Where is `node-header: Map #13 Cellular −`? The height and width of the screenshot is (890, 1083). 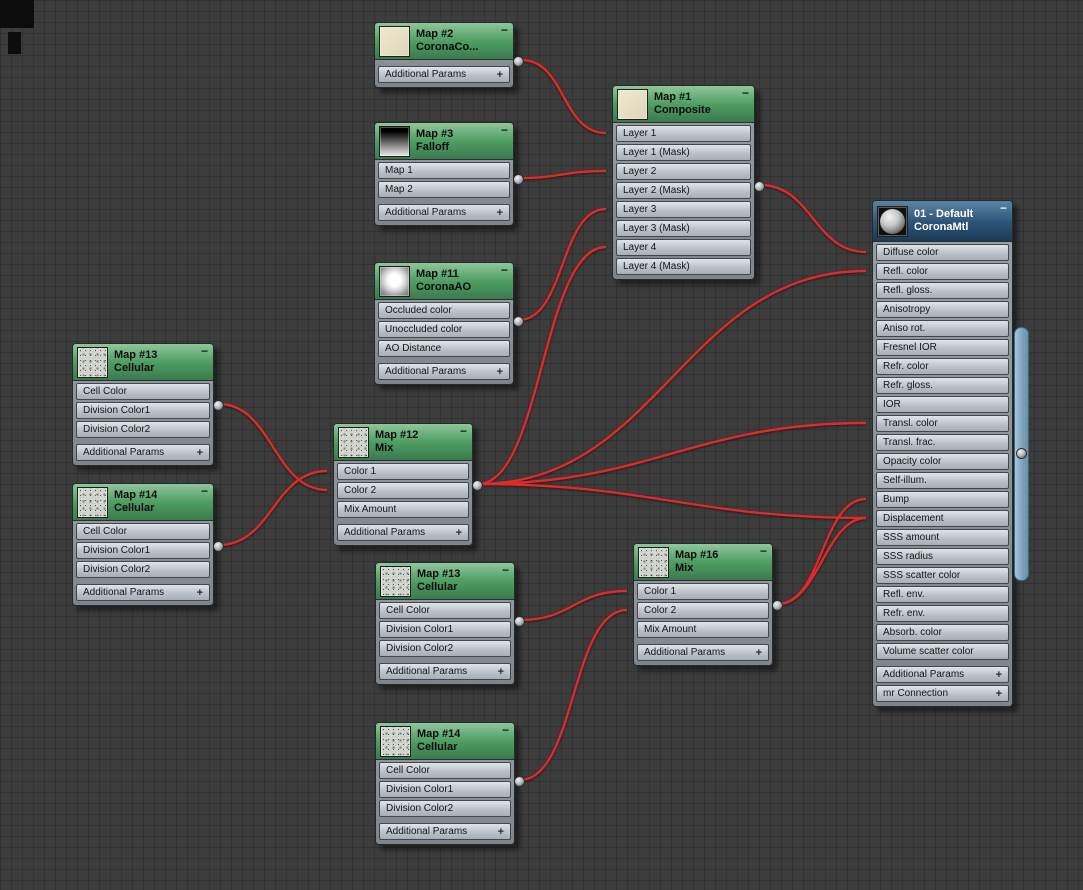 node-header: Map #13 Cellular − is located at coordinates (445, 581).